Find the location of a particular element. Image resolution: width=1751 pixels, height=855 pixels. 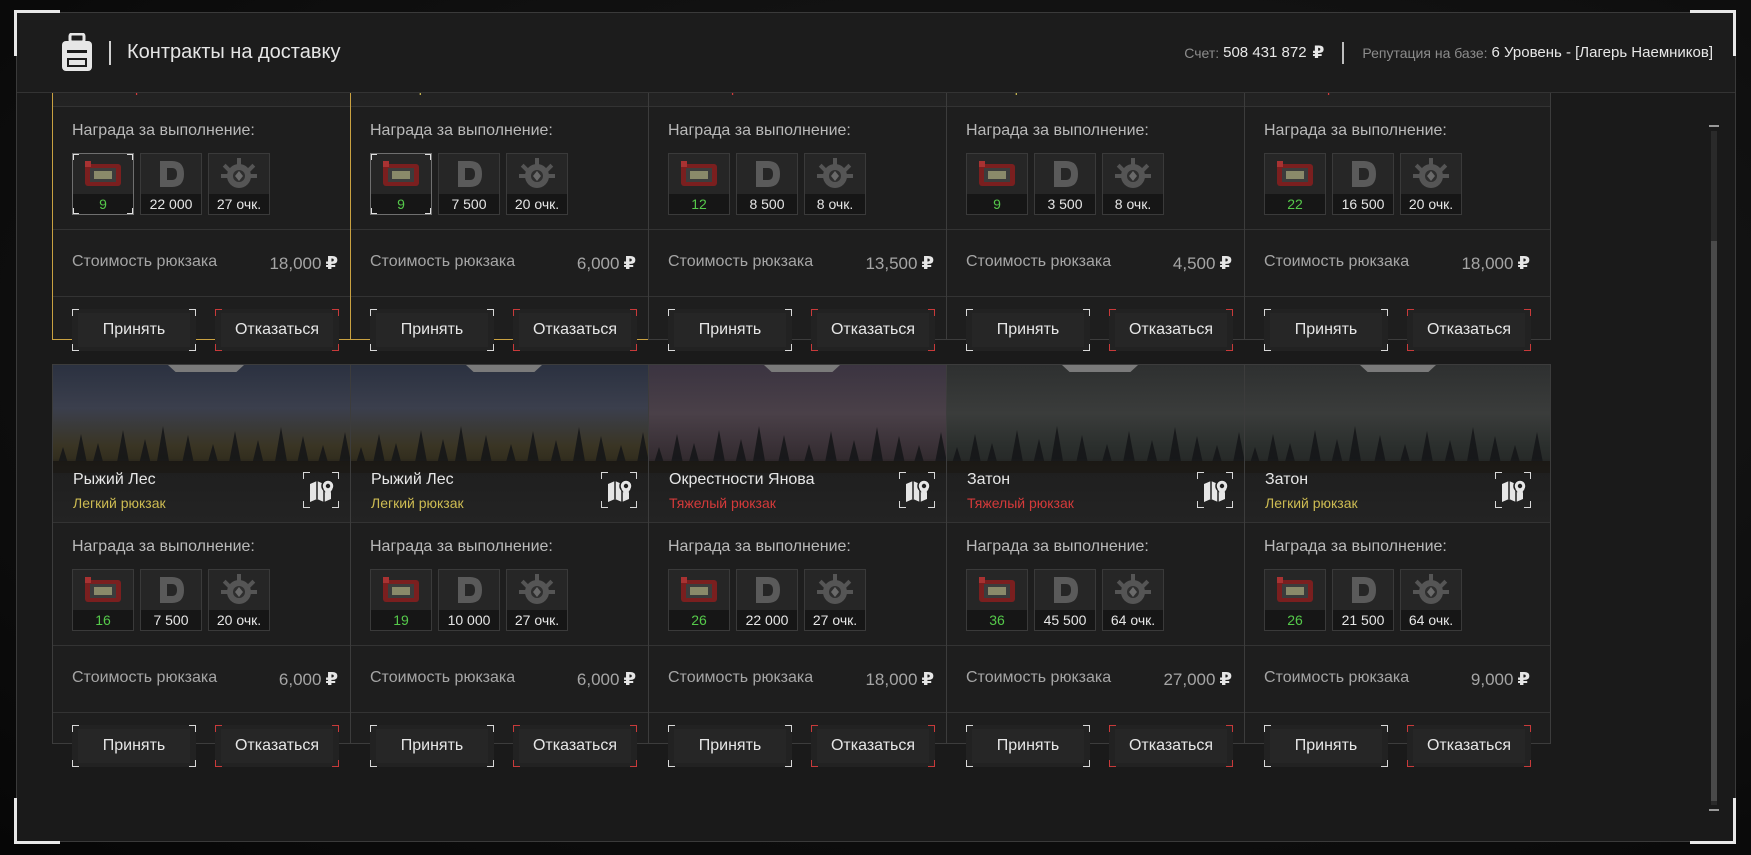

reward-items-slot: 22 is located at coordinates (1295, 184).